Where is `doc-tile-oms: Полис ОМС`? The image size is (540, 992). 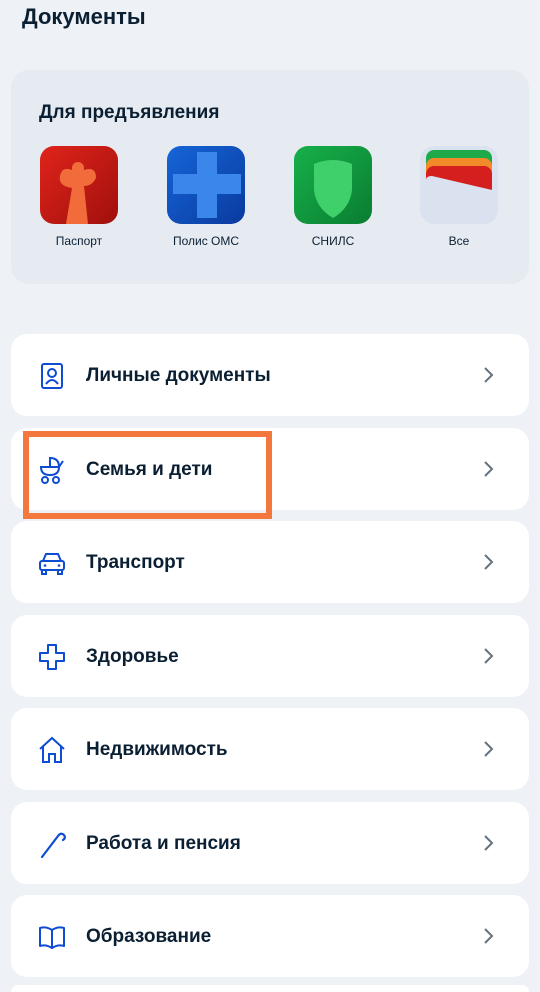
doc-tile-oms: Полис ОМС is located at coordinates (206, 197).